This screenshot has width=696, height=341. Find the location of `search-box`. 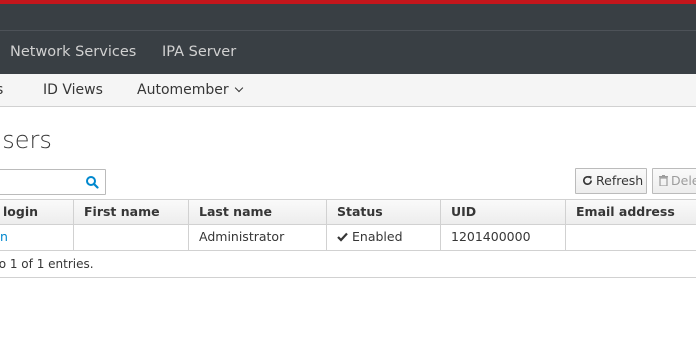

search-box is located at coordinates (53, 182).